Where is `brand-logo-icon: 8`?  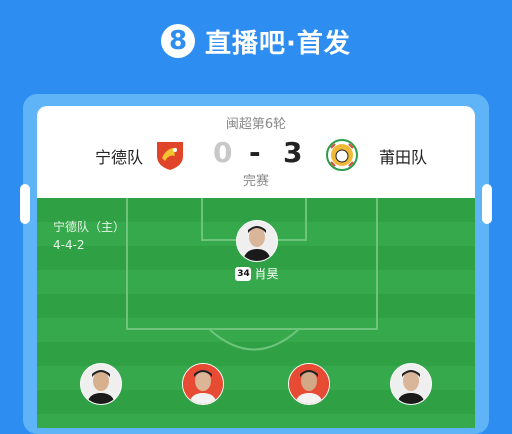 brand-logo-icon: 8 is located at coordinates (178, 41).